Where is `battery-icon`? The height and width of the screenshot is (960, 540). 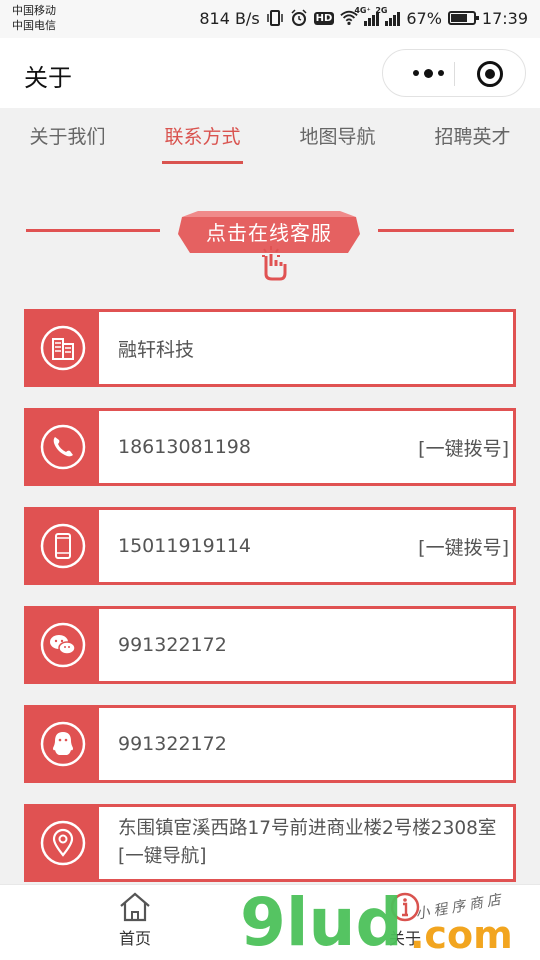
battery-icon is located at coordinates (463, 18).